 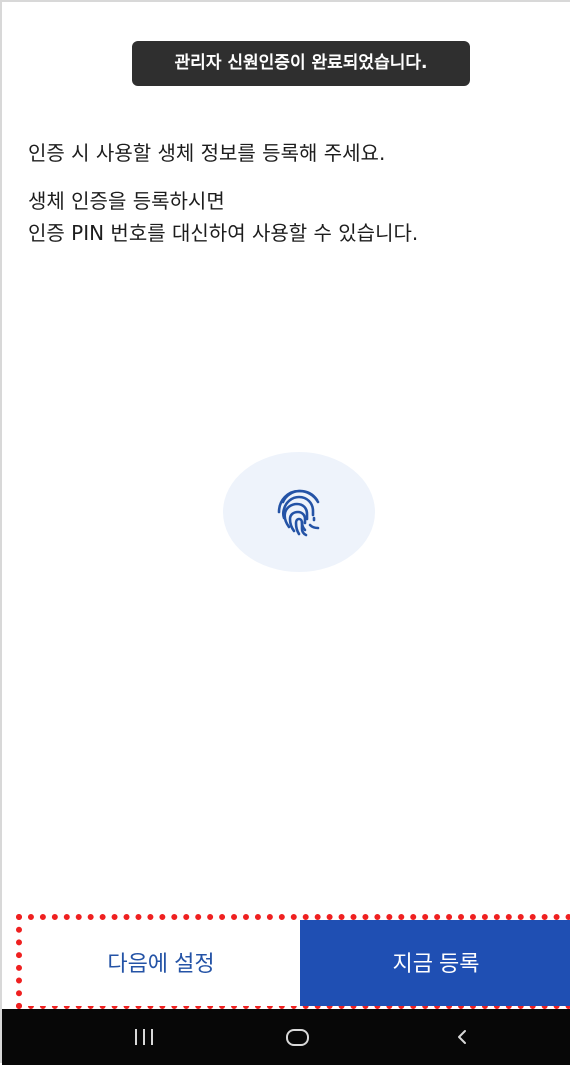 What do you see at coordinates (126, 201) in the screenshot?
I see `description-line-1: 생체 인증을 등록하시면` at bounding box center [126, 201].